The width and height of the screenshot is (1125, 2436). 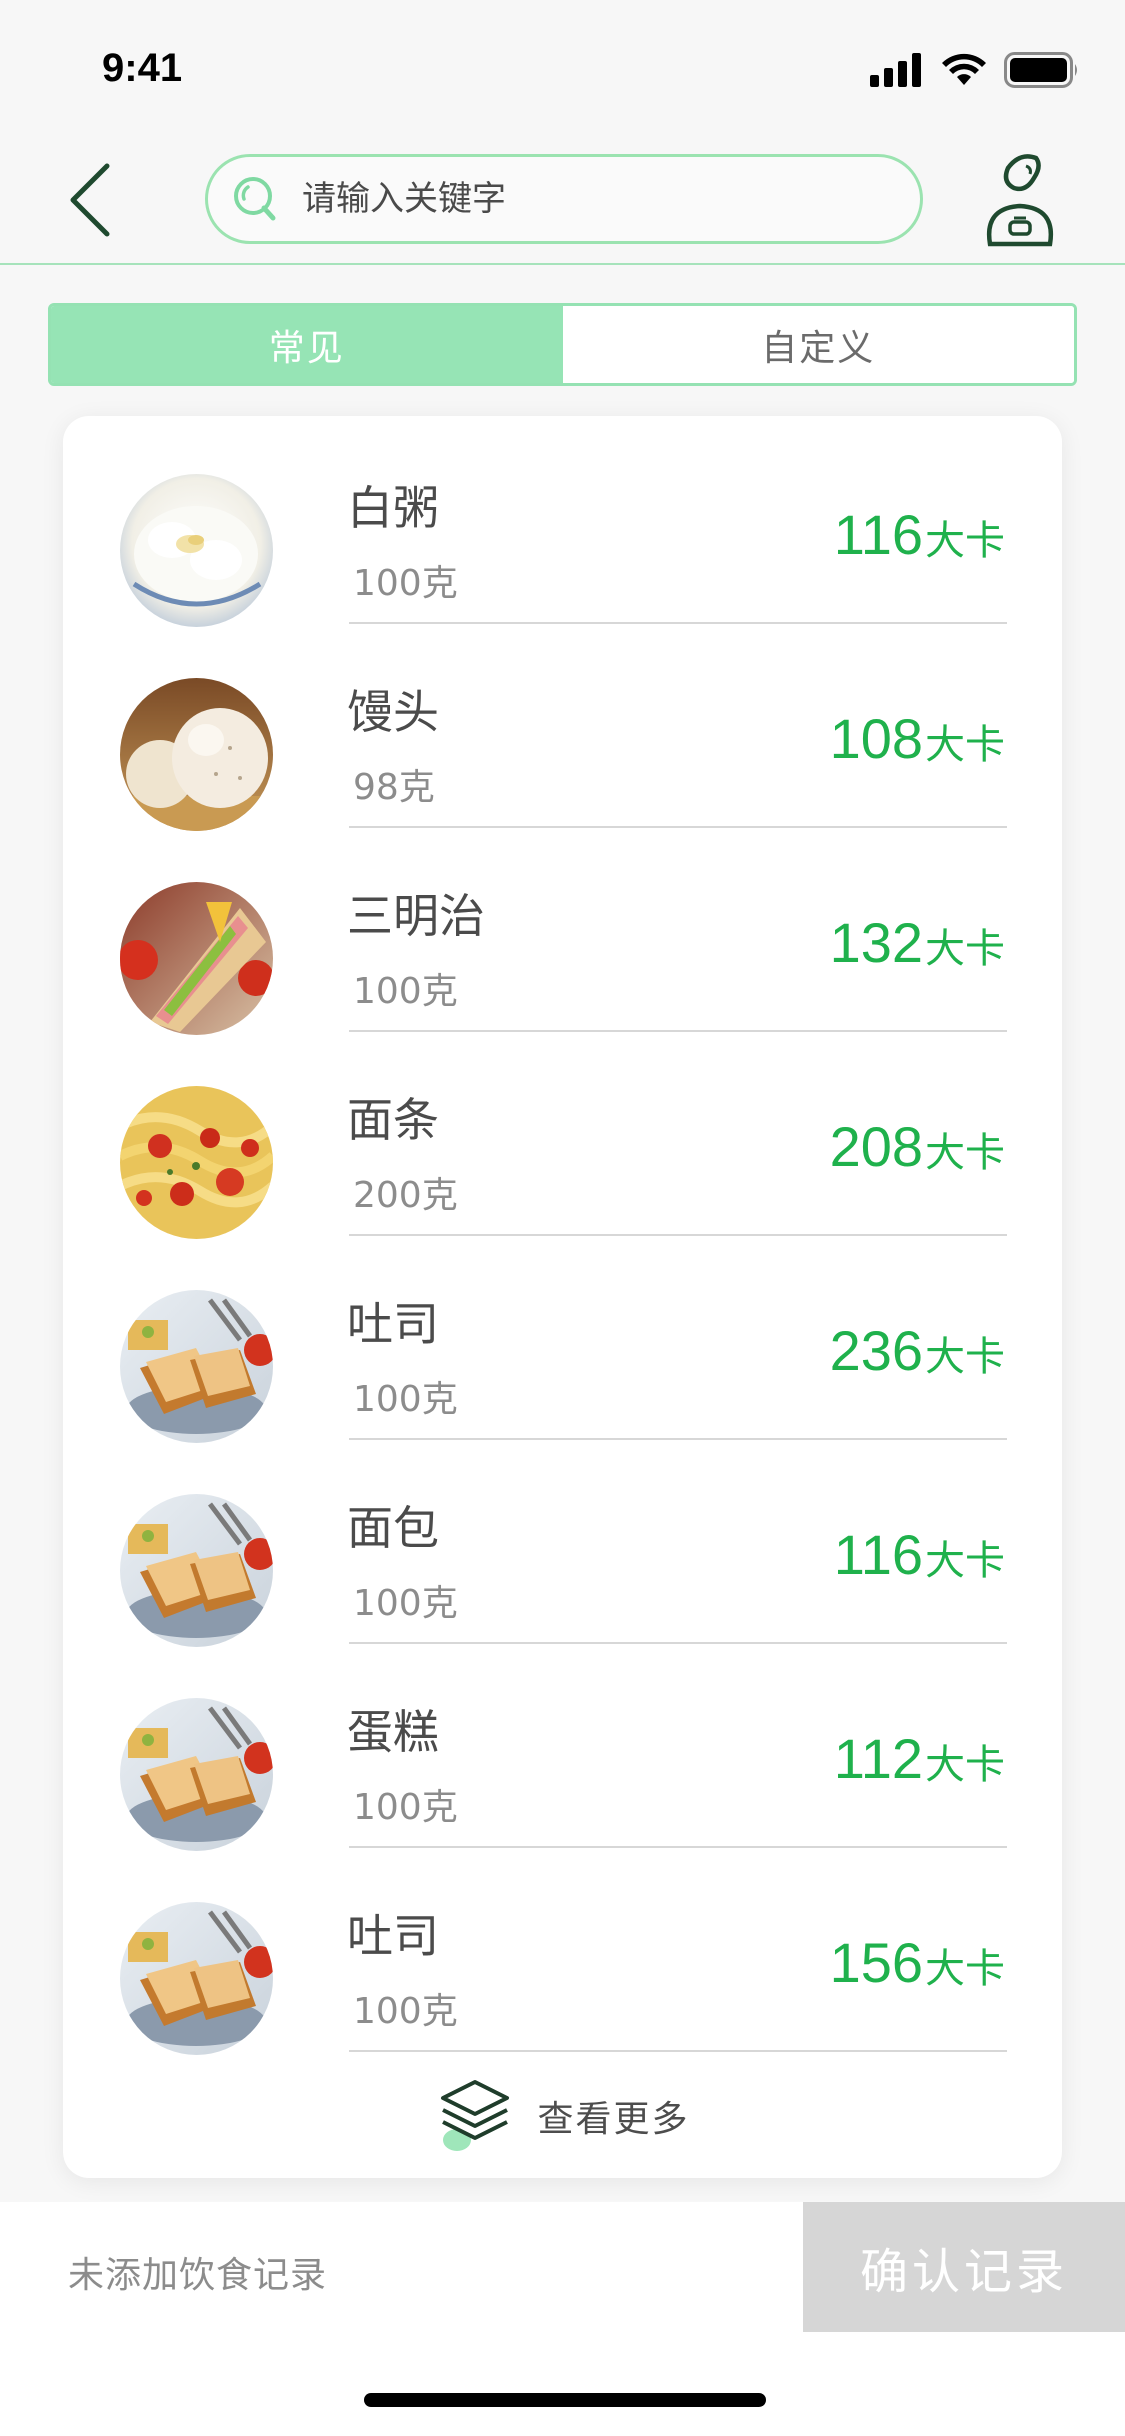 What do you see at coordinates (394, 787) in the screenshot?
I see `food-weight: 98克` at bounding box center [394, 787].